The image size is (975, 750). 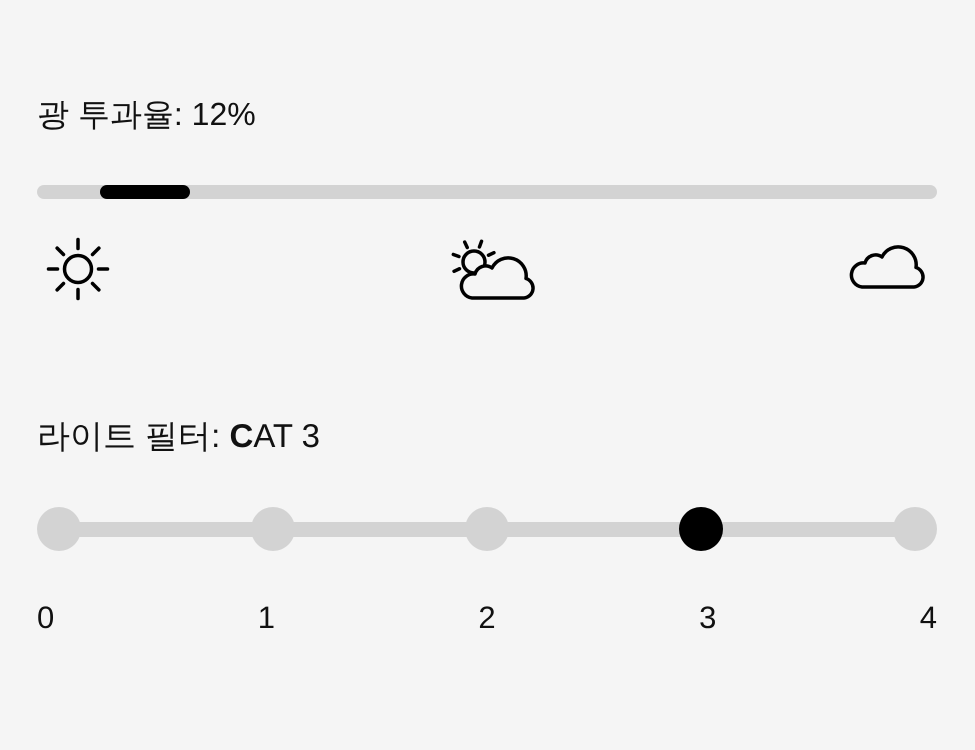 I want to click on step-label: 3, so click(x=707, y=618).